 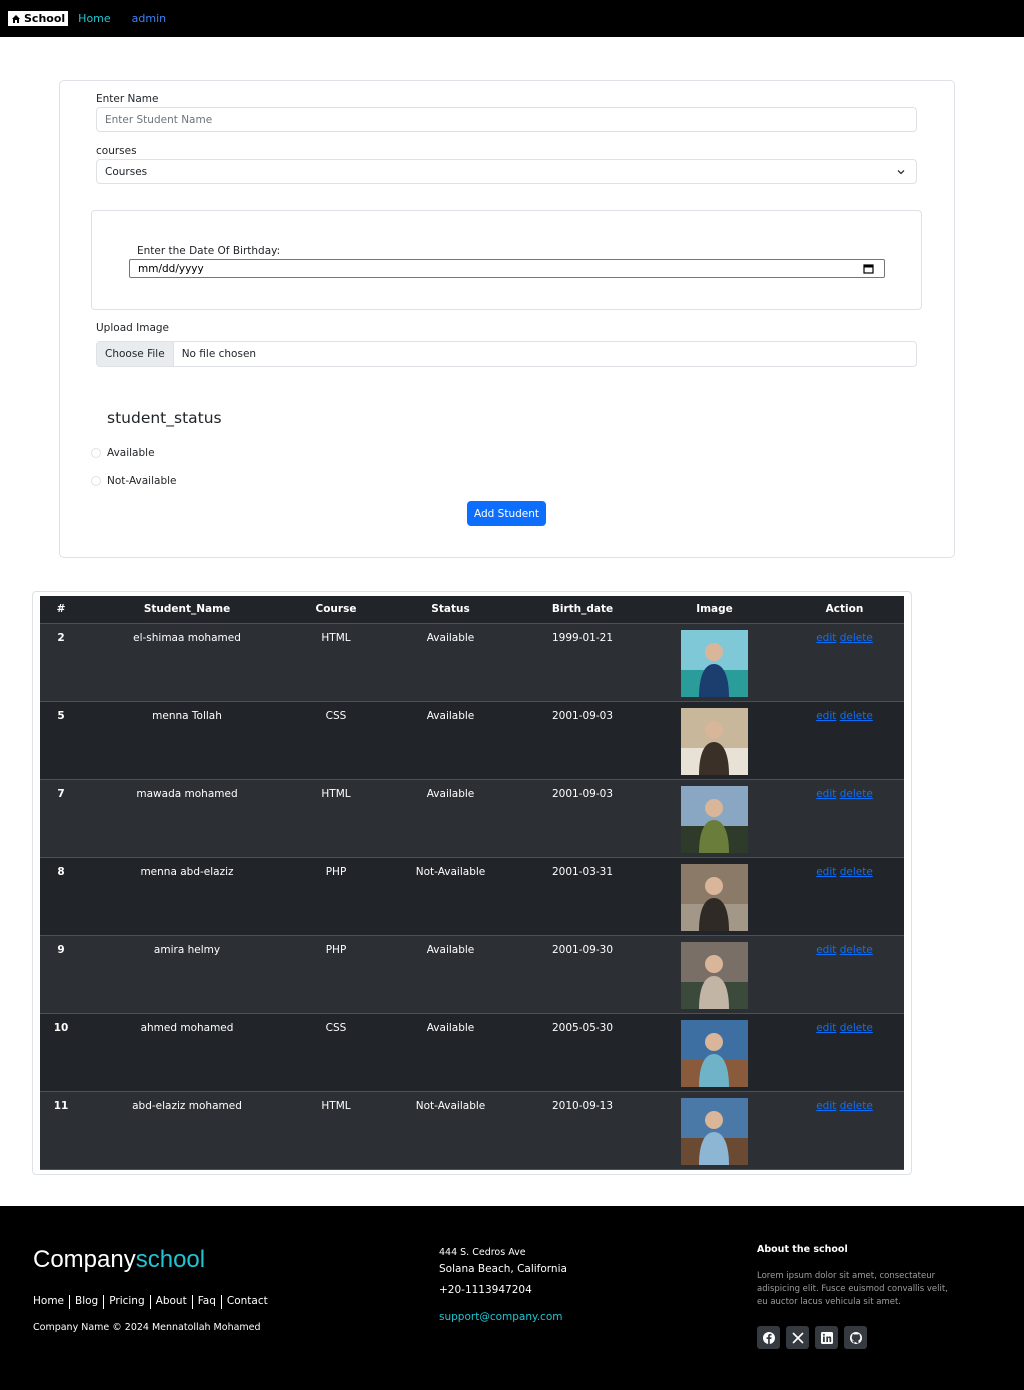 What do you see at coordinates (135, 354) in the screenshot?
I see `choose-file-button: Choose File` at bounding box center [135, 354].